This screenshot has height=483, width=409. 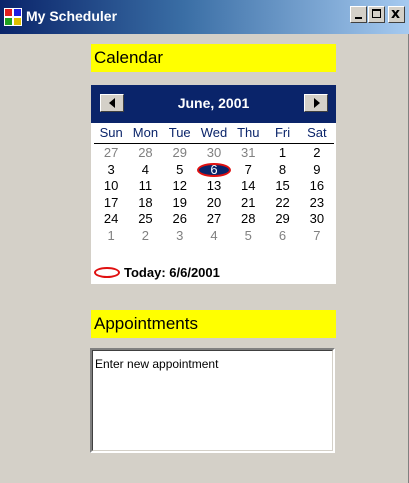 What do you see at coordinates (172, 272) in the screenshot?
I see `today-label: Today: 6/6/2001` at bounding box center [172, 272].